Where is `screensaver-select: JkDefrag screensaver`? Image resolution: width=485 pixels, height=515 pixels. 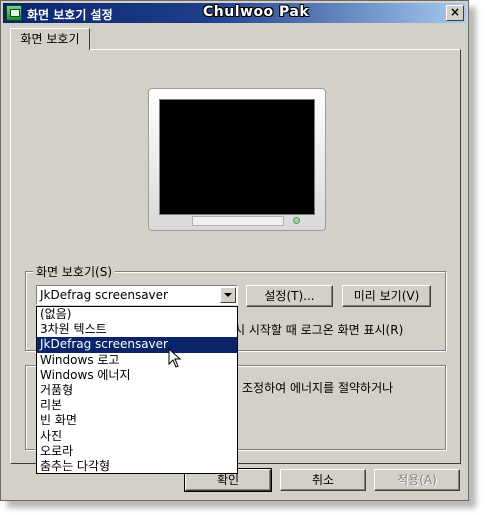
screensaver-select: JkDefrag screensaver is located at coordinates (137, 295).